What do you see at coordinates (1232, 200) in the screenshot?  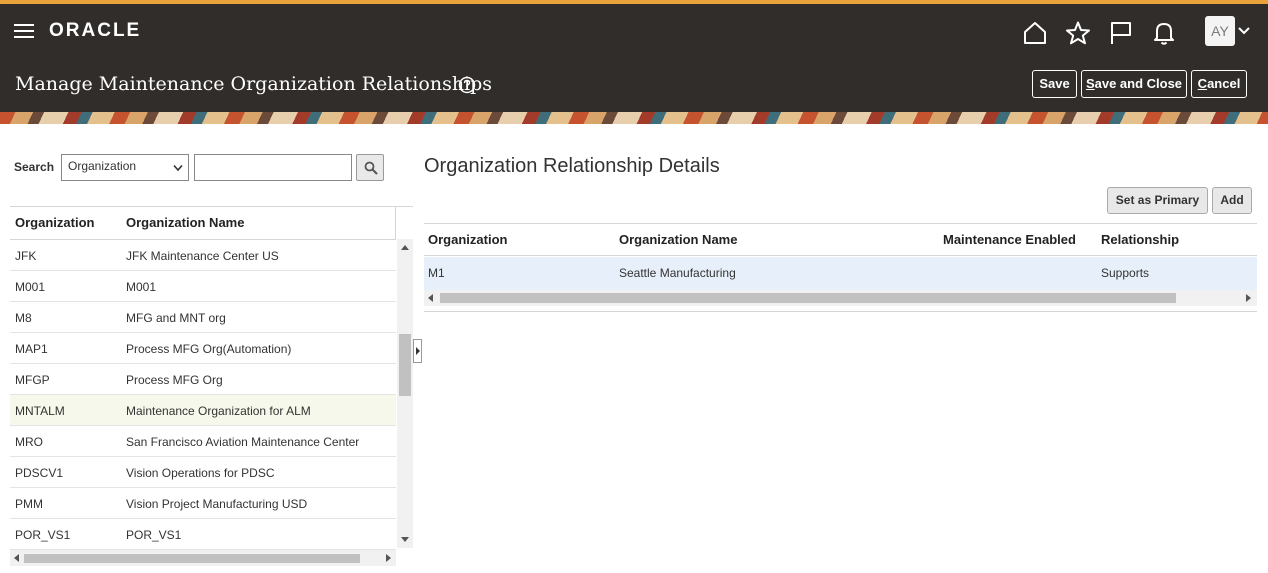 I see `add-button: Add` at bounding box center [1232, 200].